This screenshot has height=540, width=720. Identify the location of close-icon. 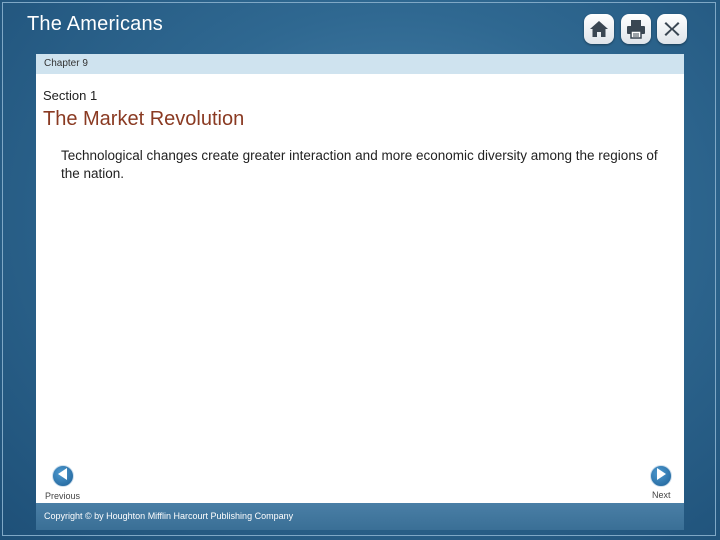
(672, 29).